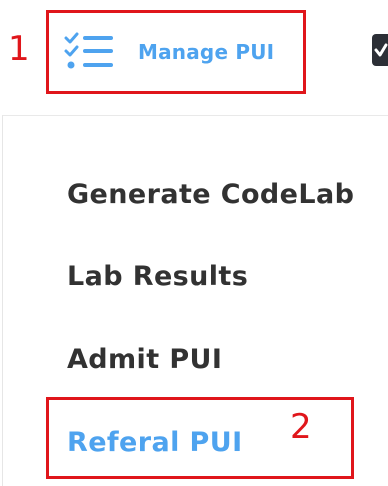  What do you see at coordinates (301, 427) in the screenshot?
I see `annotation-number-2: 2` at bounding box center [301, 427].